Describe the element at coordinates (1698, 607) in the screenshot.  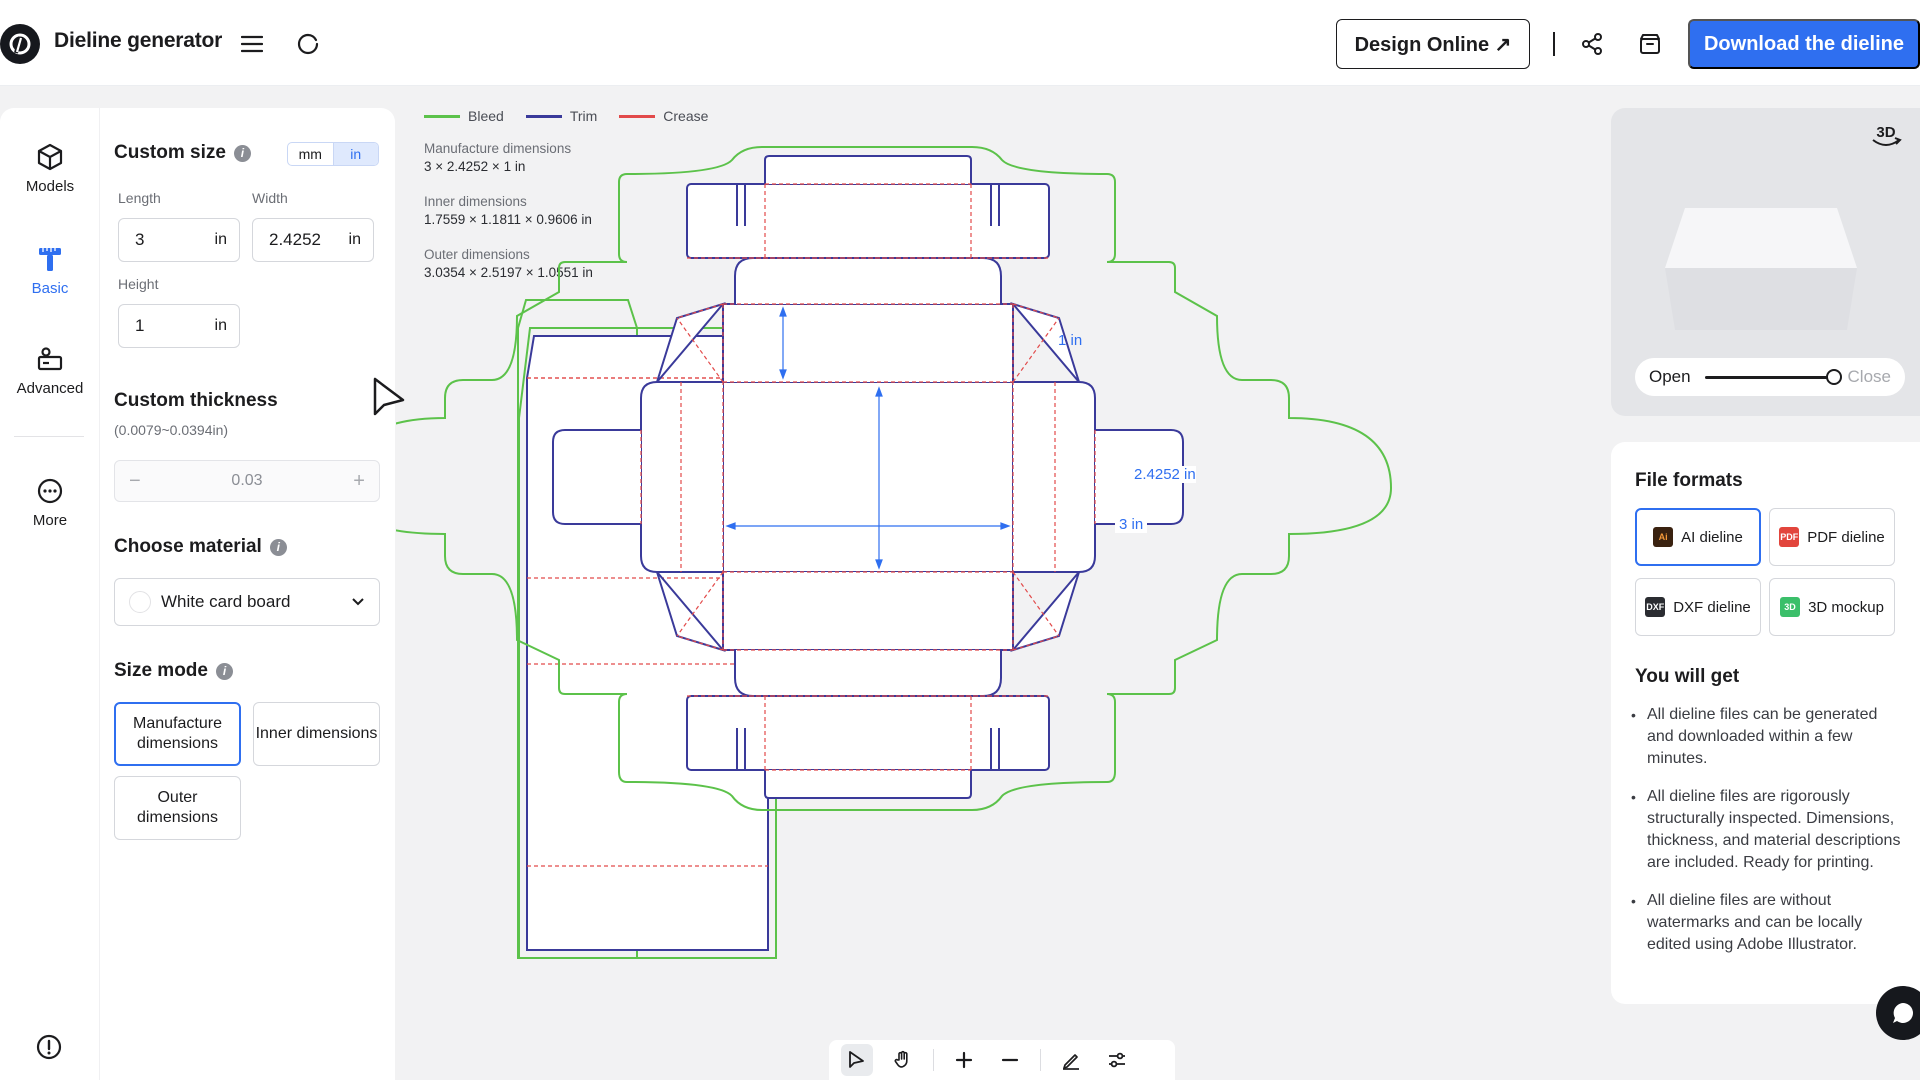
I see `format-dxf-button: DXF DXF dieline` at that location.